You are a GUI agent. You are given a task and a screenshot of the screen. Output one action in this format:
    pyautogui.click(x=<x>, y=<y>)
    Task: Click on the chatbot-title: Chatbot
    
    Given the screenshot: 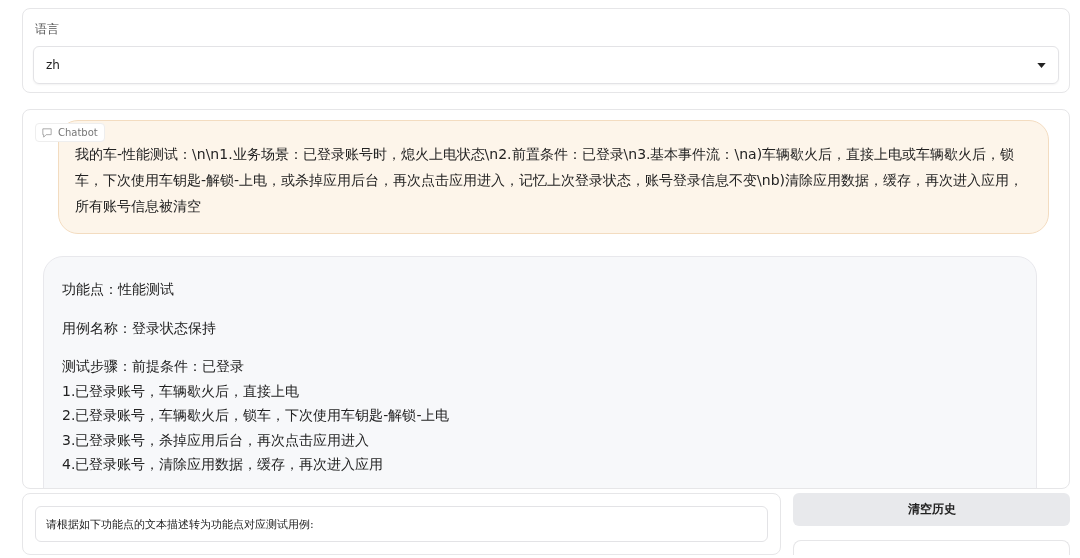 What is the action you would take?
    pyautogui.click(x=78, y=132)
    